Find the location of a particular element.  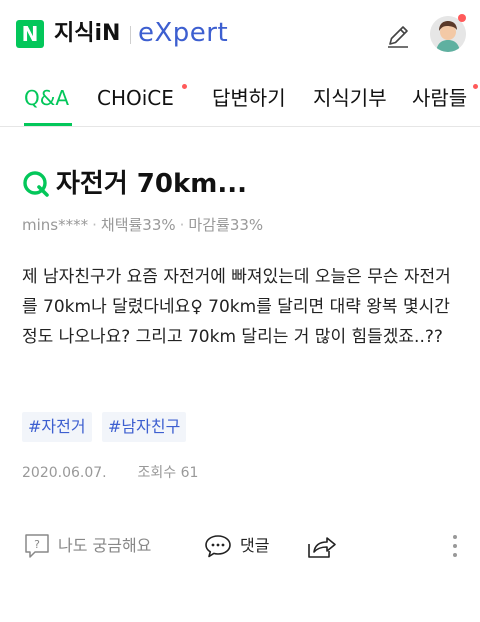

action-bar: ? 나도 궁금해요 댓글 is located at coordinates (240, 546).